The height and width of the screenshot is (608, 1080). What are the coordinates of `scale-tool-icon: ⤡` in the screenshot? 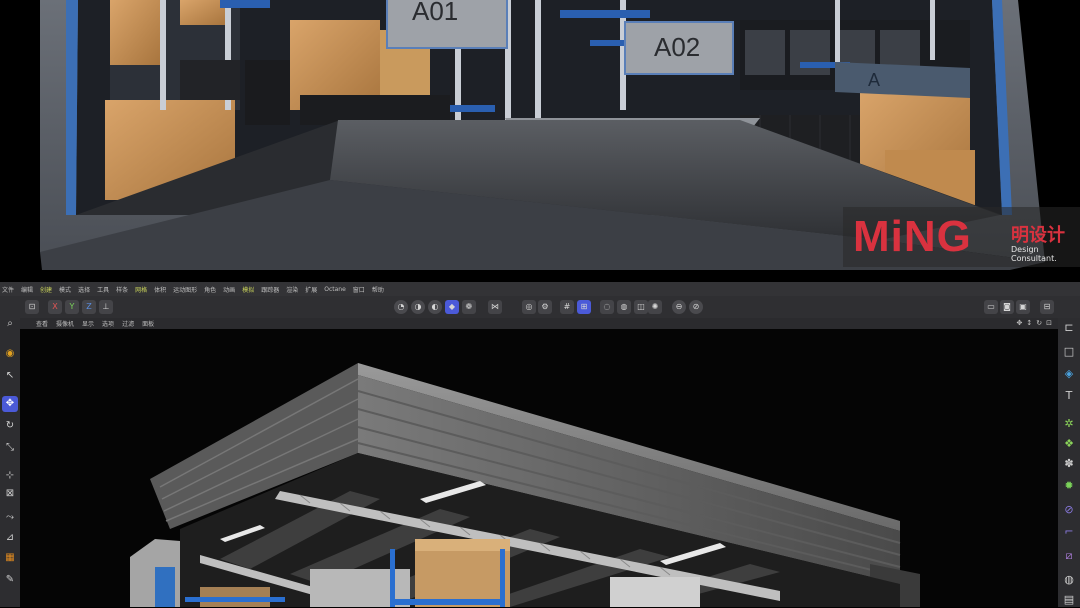 It's located at (10, 448).